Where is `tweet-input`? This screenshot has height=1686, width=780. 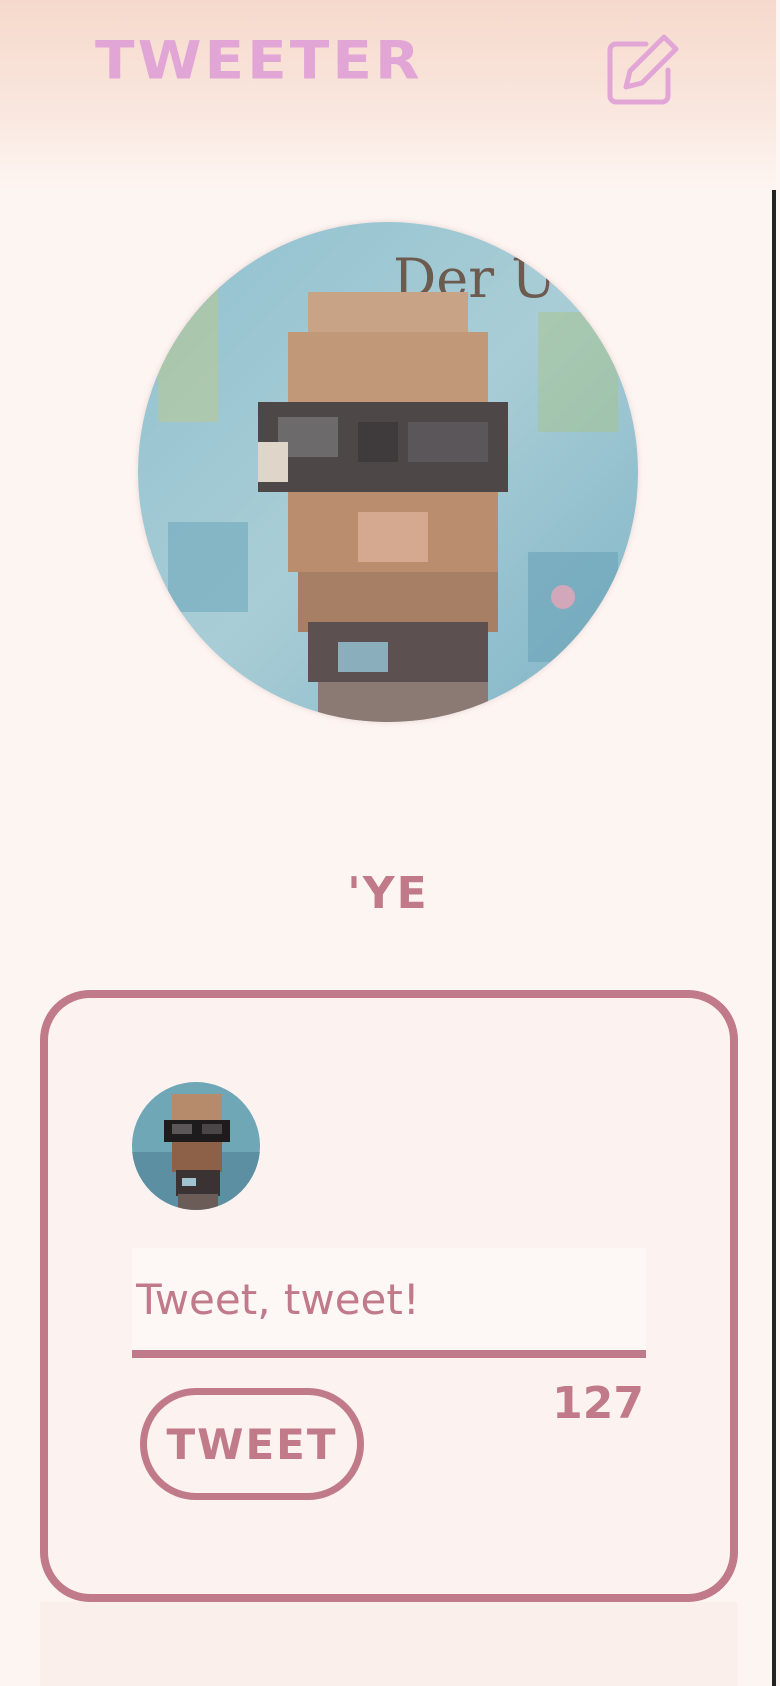
tweet-input is located at coordinates (389, 1303).